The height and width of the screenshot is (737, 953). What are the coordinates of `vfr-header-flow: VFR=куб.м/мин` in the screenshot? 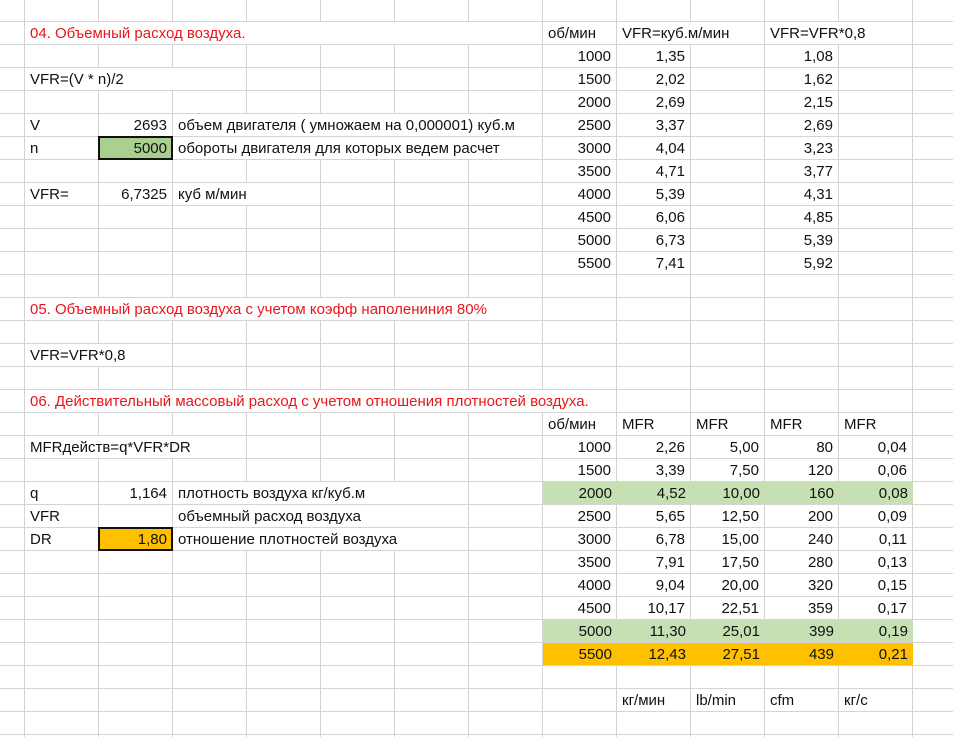 It's located at (690, 33).